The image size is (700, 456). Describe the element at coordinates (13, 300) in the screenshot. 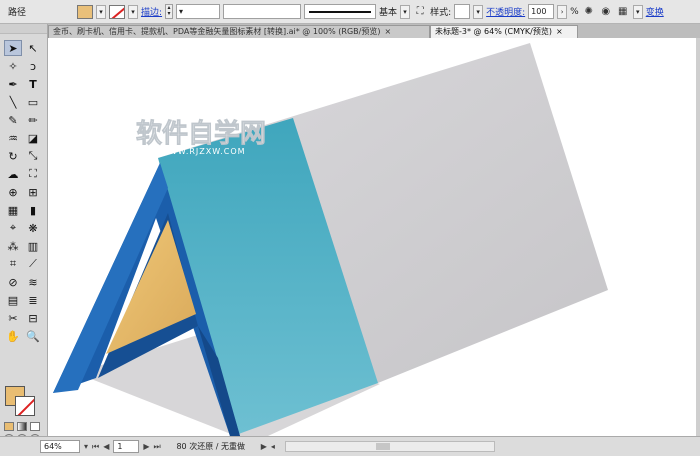

I see `column-graph-tool-icon: ▤` at that location.